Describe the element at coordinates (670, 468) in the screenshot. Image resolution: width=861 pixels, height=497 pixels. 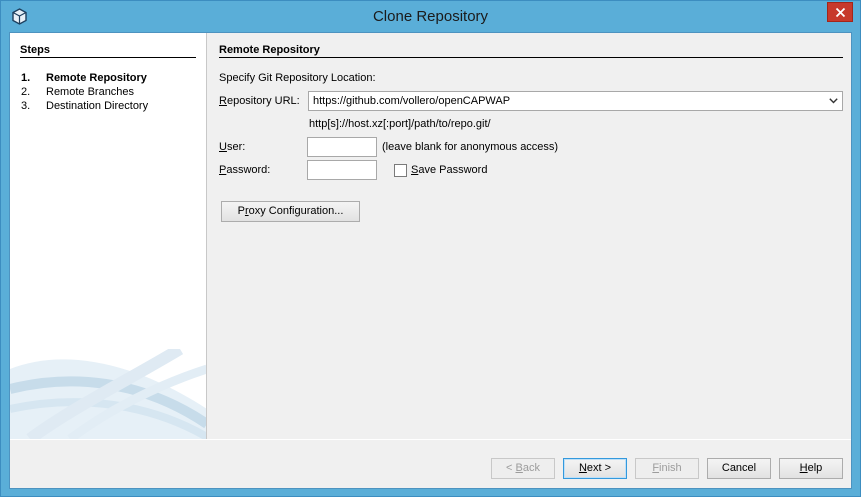
I see `label-text: inish` at that location.